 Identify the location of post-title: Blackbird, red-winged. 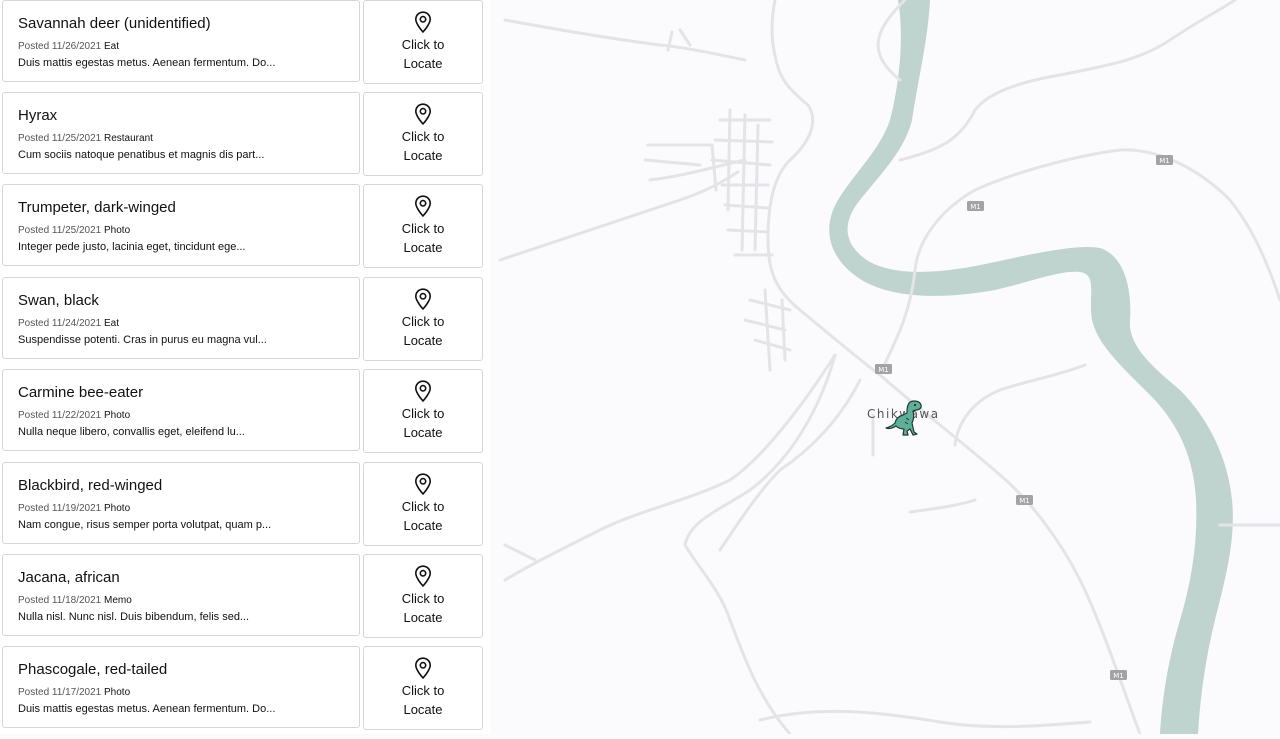
(90, 485).